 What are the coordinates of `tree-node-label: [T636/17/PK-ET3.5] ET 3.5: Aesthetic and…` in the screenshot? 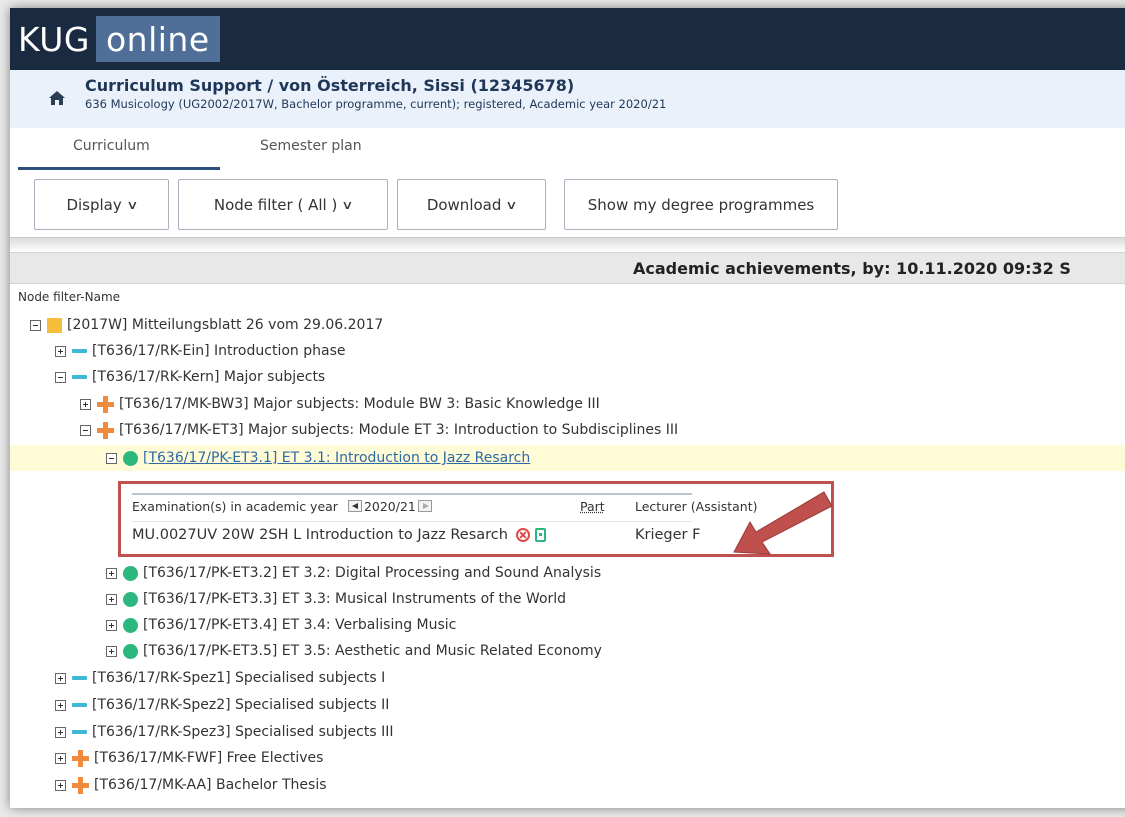 It's located at (372, 651).